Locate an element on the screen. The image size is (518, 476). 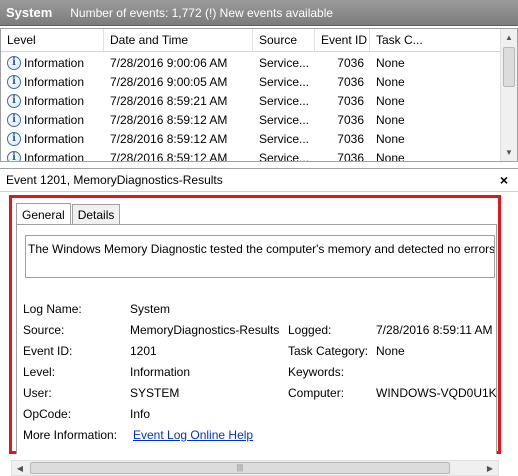
label-log-name: Log Name: is located at coordinates (52, 309).